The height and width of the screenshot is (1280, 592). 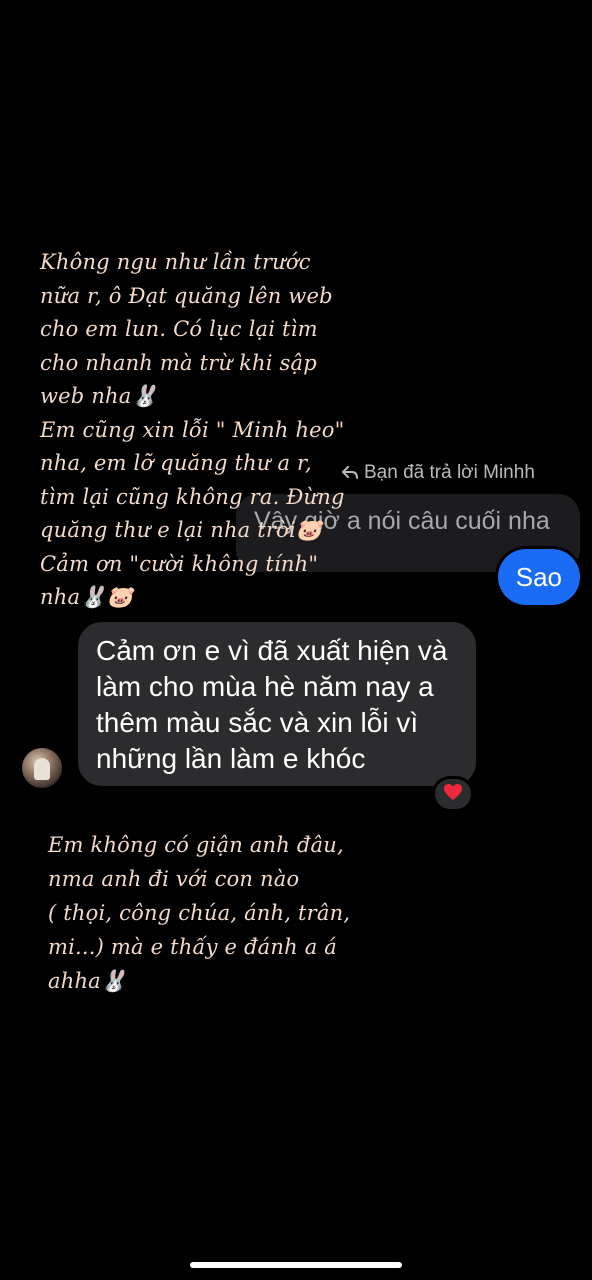 I want to click on home-indicator, so click(x=296, y=1265).